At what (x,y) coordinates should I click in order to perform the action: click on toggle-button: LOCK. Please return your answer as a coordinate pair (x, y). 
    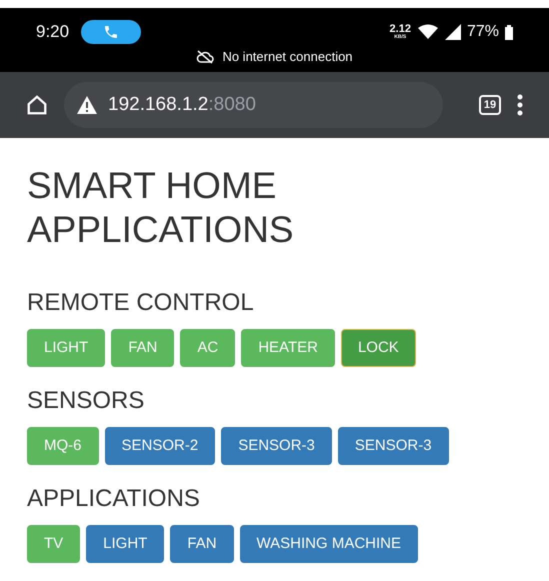
    Looking at the image, I should click on (378, 347).